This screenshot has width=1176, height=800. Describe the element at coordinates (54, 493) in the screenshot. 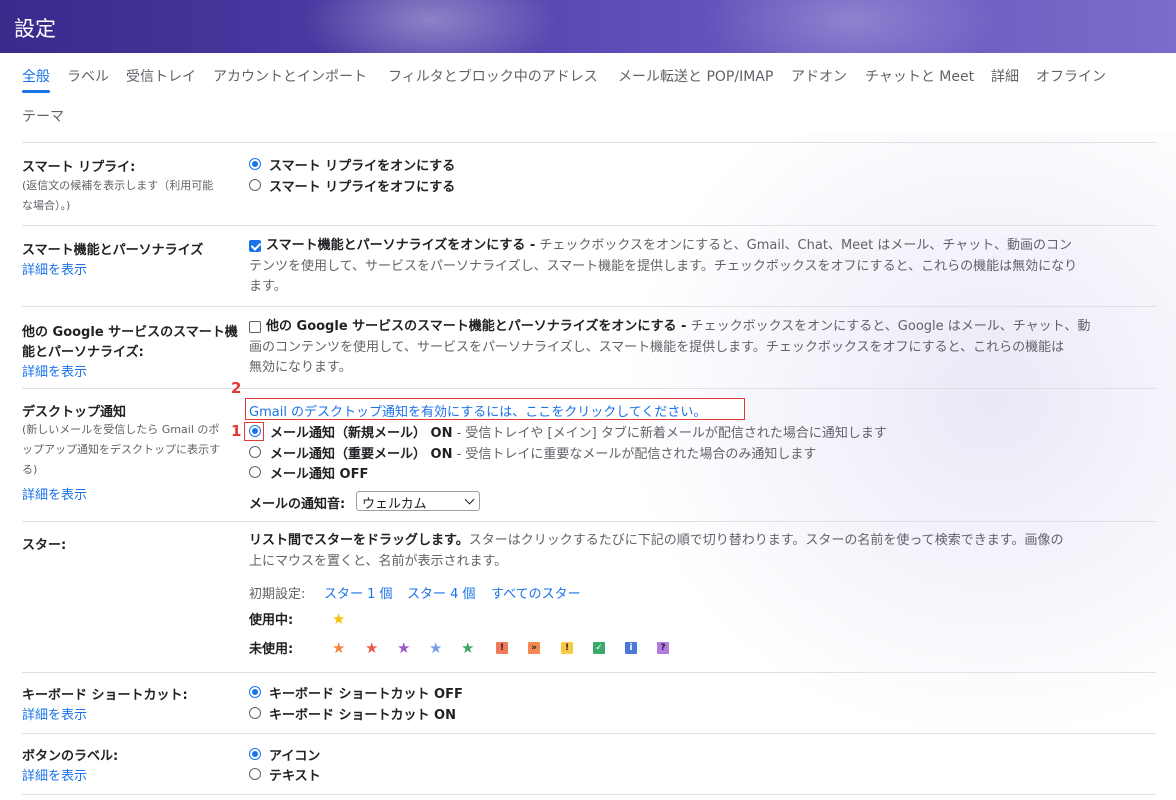

I see `desktop-notifications-details-link: 詳細を表示` at that location.